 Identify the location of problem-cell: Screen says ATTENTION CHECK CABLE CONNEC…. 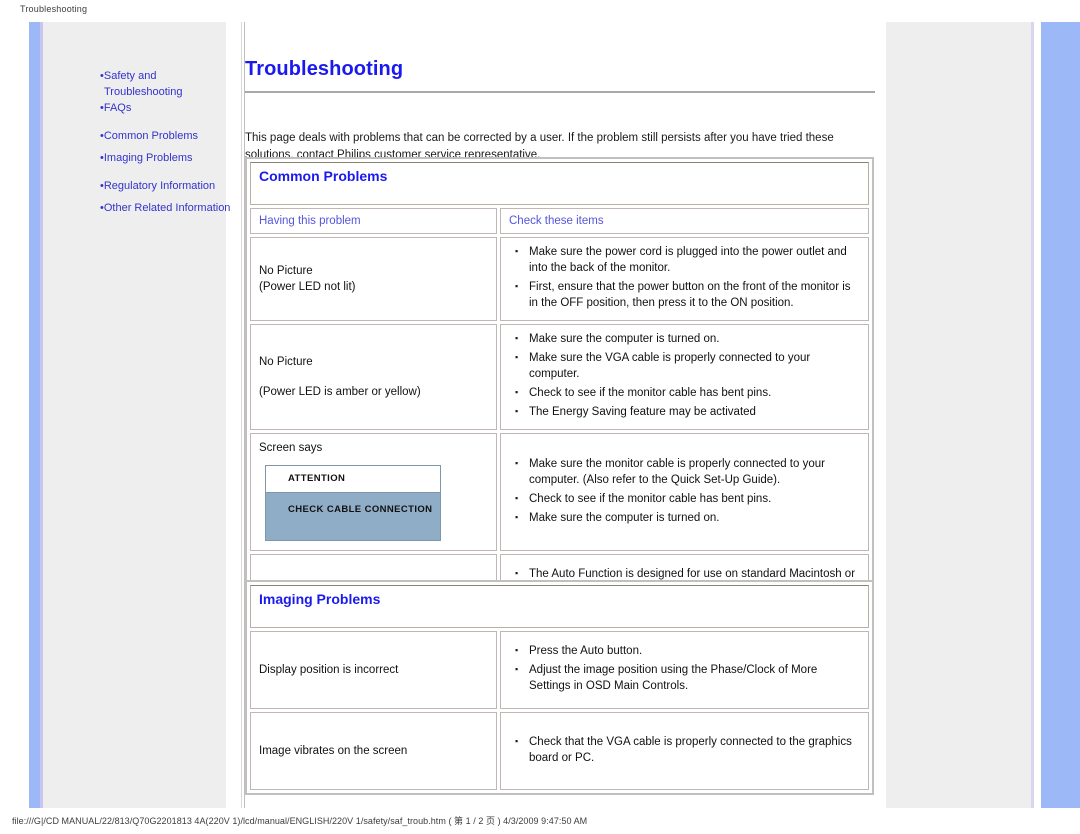
(373, 492).